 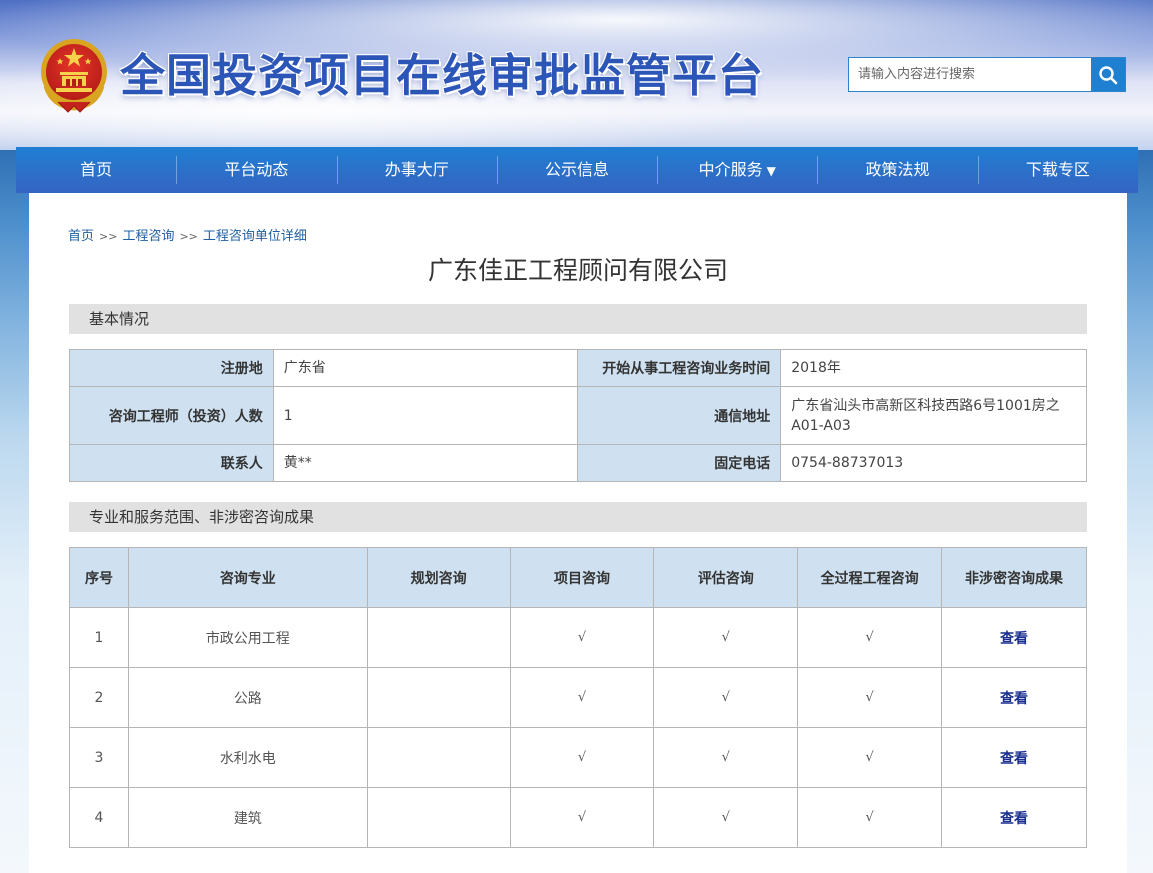 What do you see at coordinates (99, 757) in the screenshot?
I see `cell-no: 3` at bounding box center [99, 757].